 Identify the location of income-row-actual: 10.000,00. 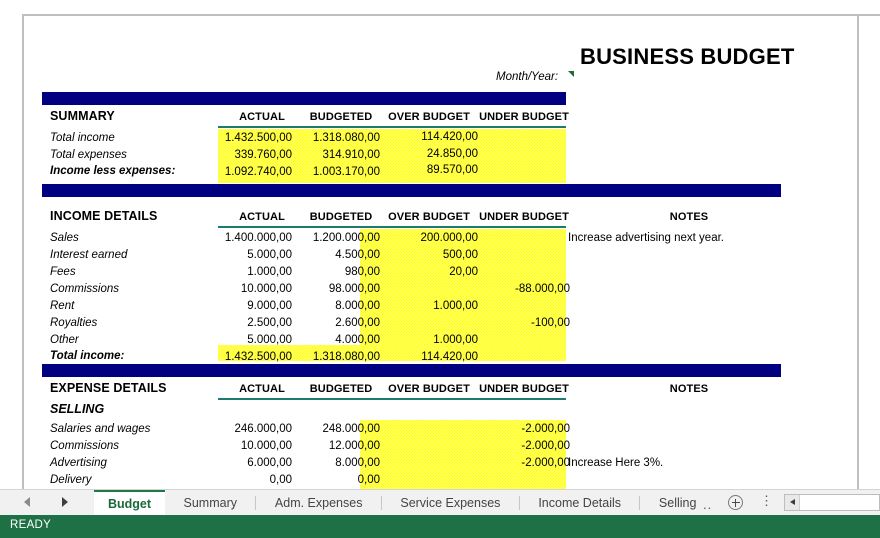
(266, 289).